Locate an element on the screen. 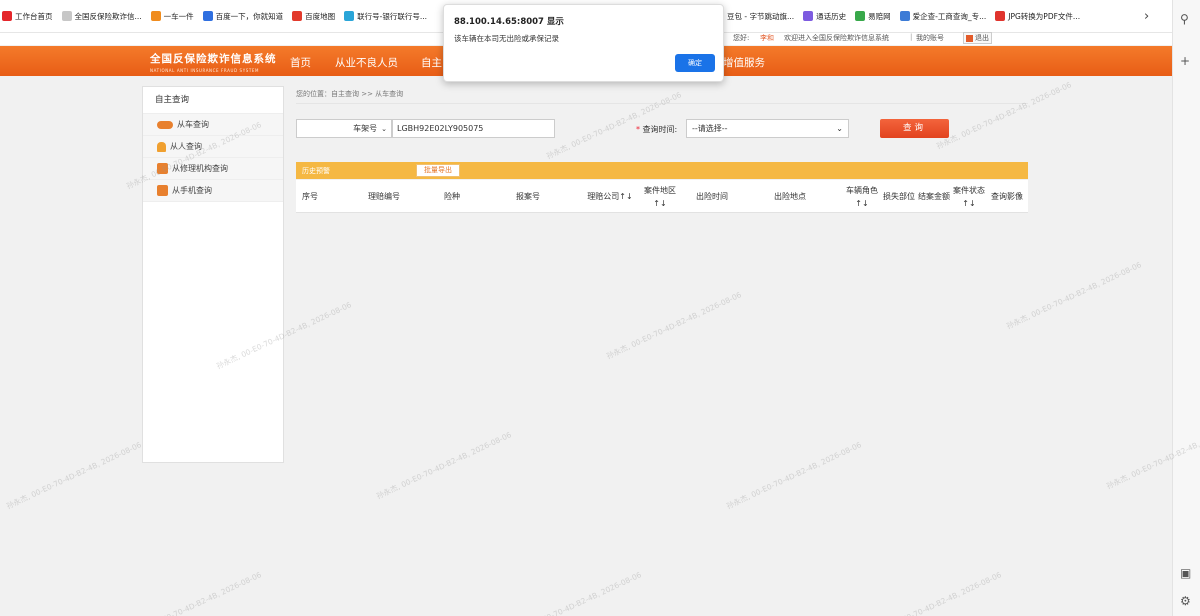 This screenshot has width=1200, height=616. divider is located at coordinates (662, 103).